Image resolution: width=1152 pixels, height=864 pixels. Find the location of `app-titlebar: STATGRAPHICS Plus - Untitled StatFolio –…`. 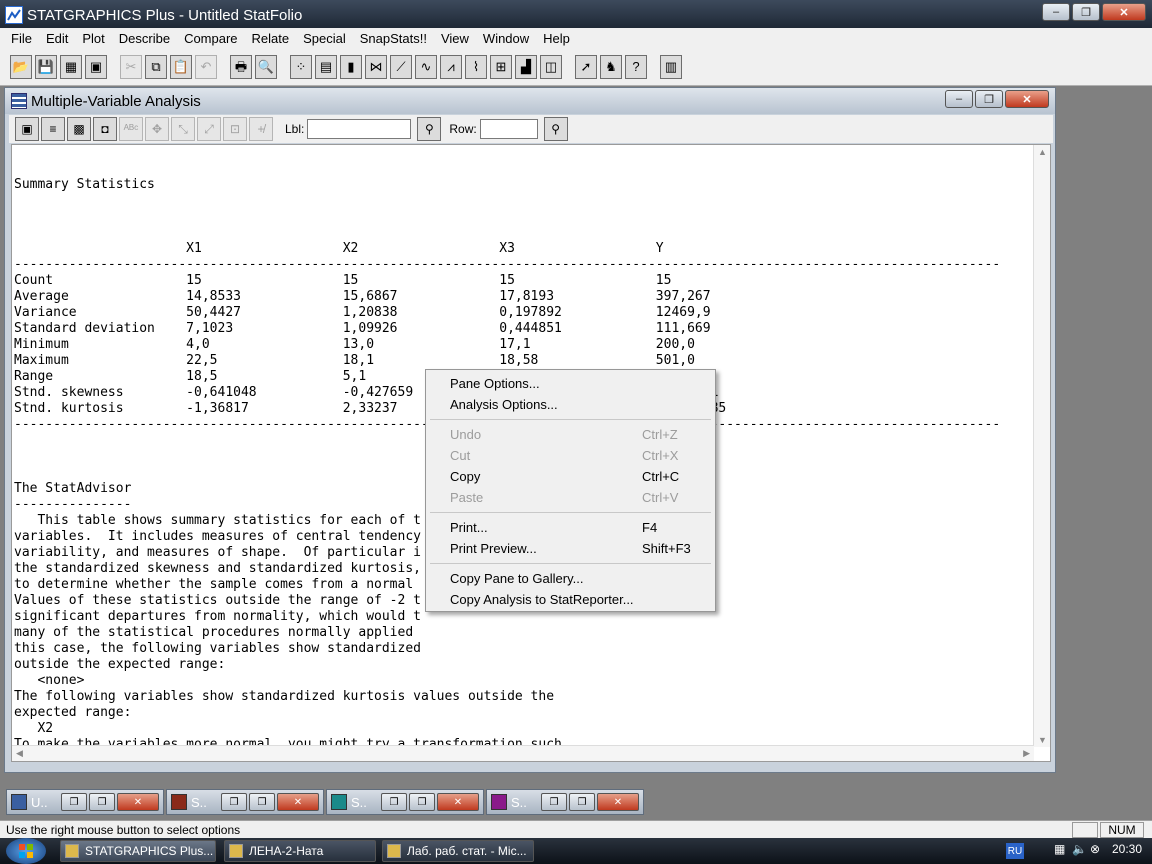

app-titlebar: STATGRAPHICS Plus - Untitled StatFolio –… is located at coordinates (576, 15).